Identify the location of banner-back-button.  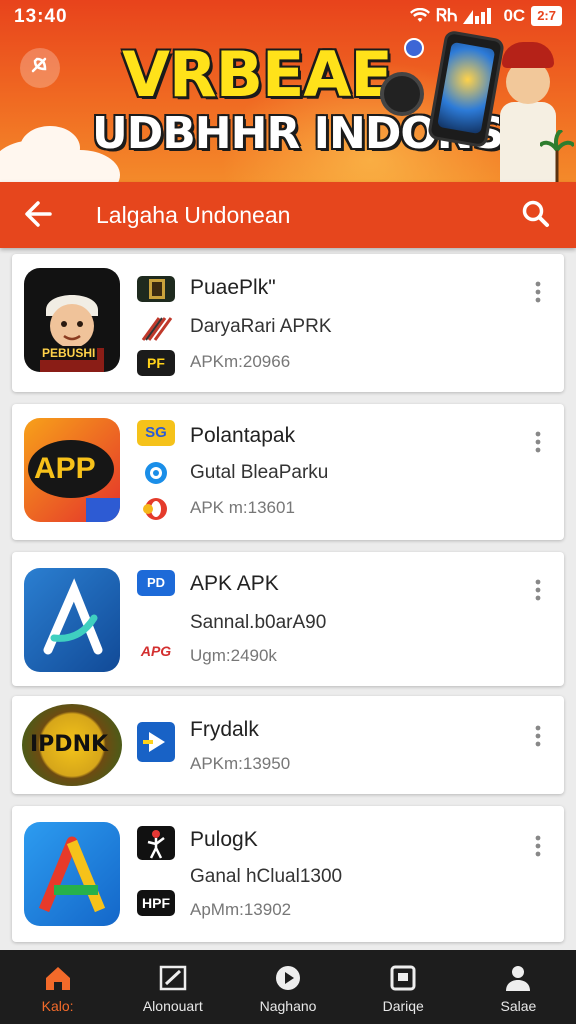
(40, 68).